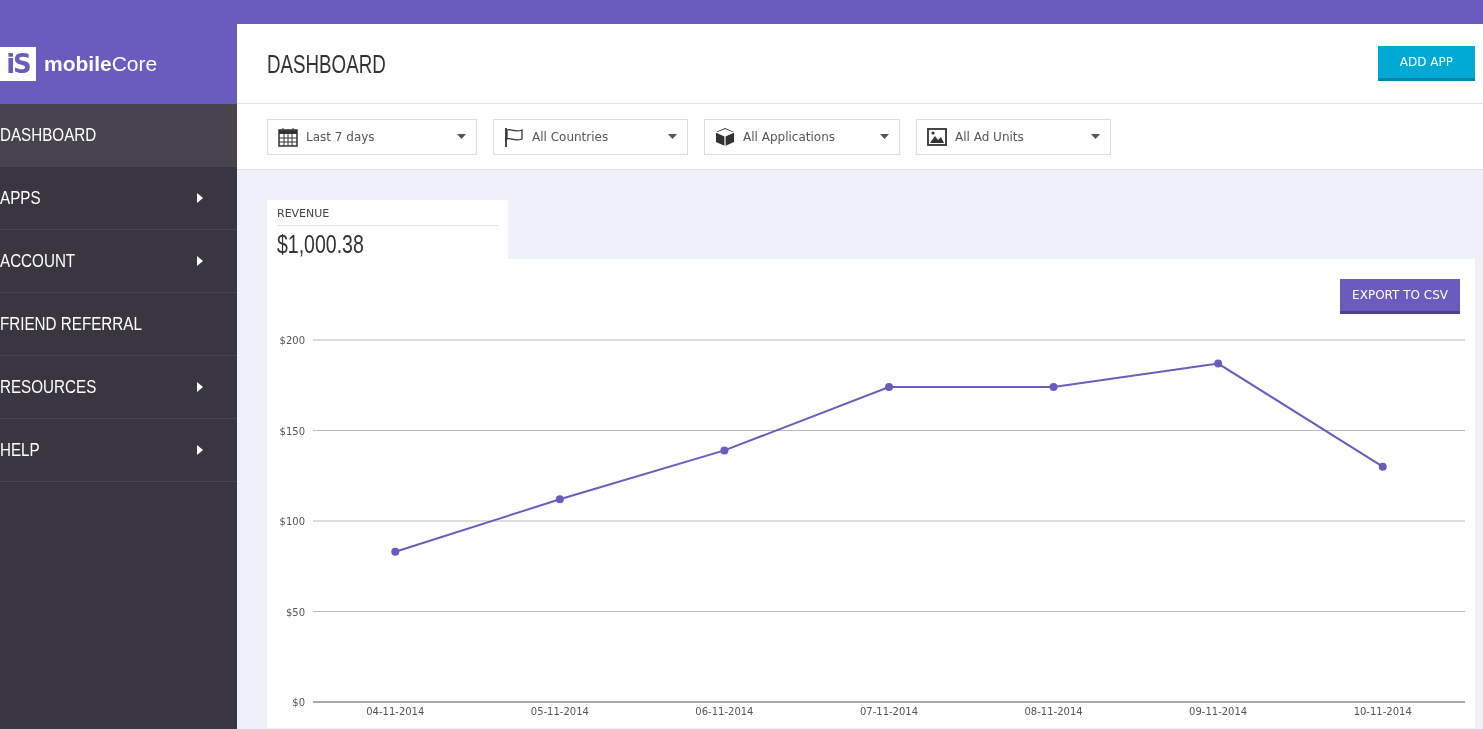 The width and height of the screenshot is (1483, 729). What do you see at coordinates (514, 136) in the screenshot?
I see `flag-icon` at bounding box center [514, 136].